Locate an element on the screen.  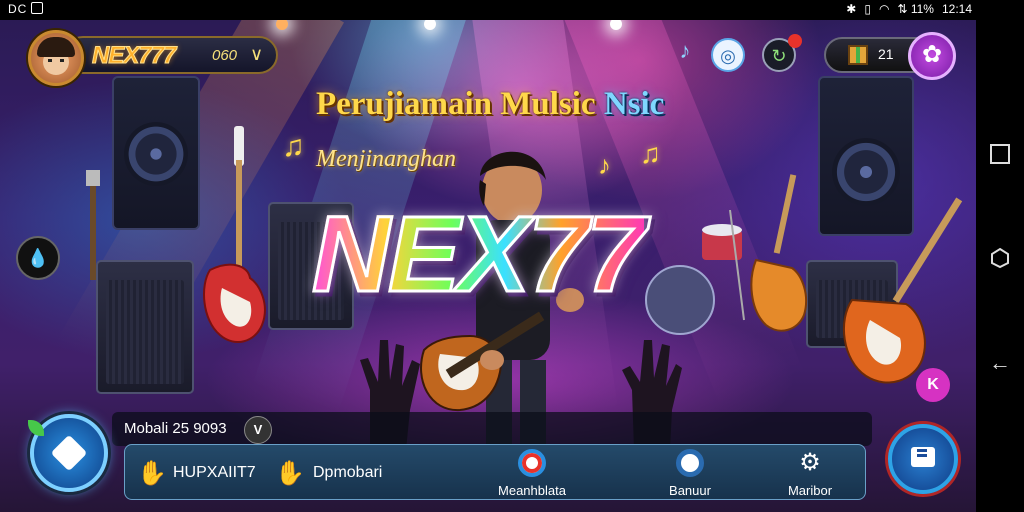
diamond-button is located at coordinates (68, 453).